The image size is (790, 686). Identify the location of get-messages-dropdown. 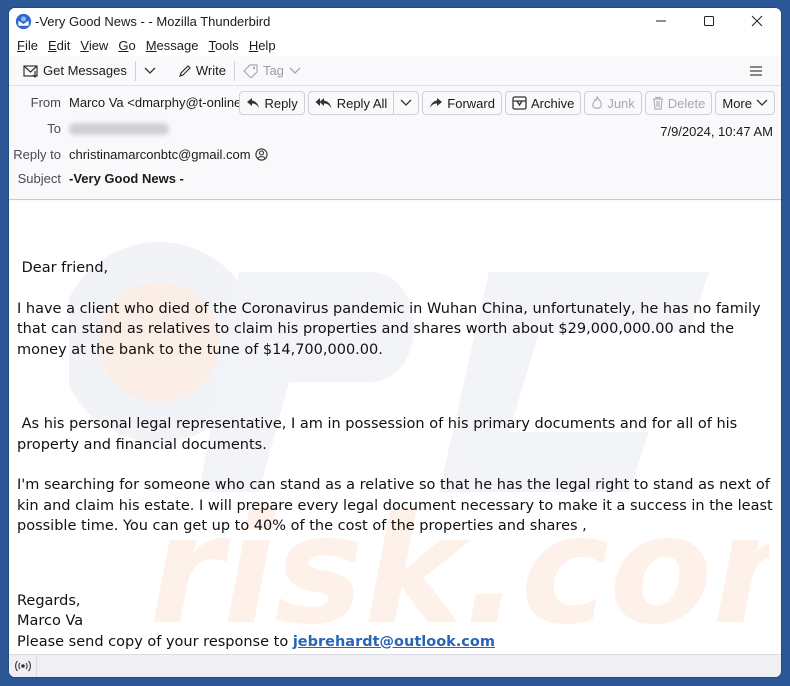
(152, 71).